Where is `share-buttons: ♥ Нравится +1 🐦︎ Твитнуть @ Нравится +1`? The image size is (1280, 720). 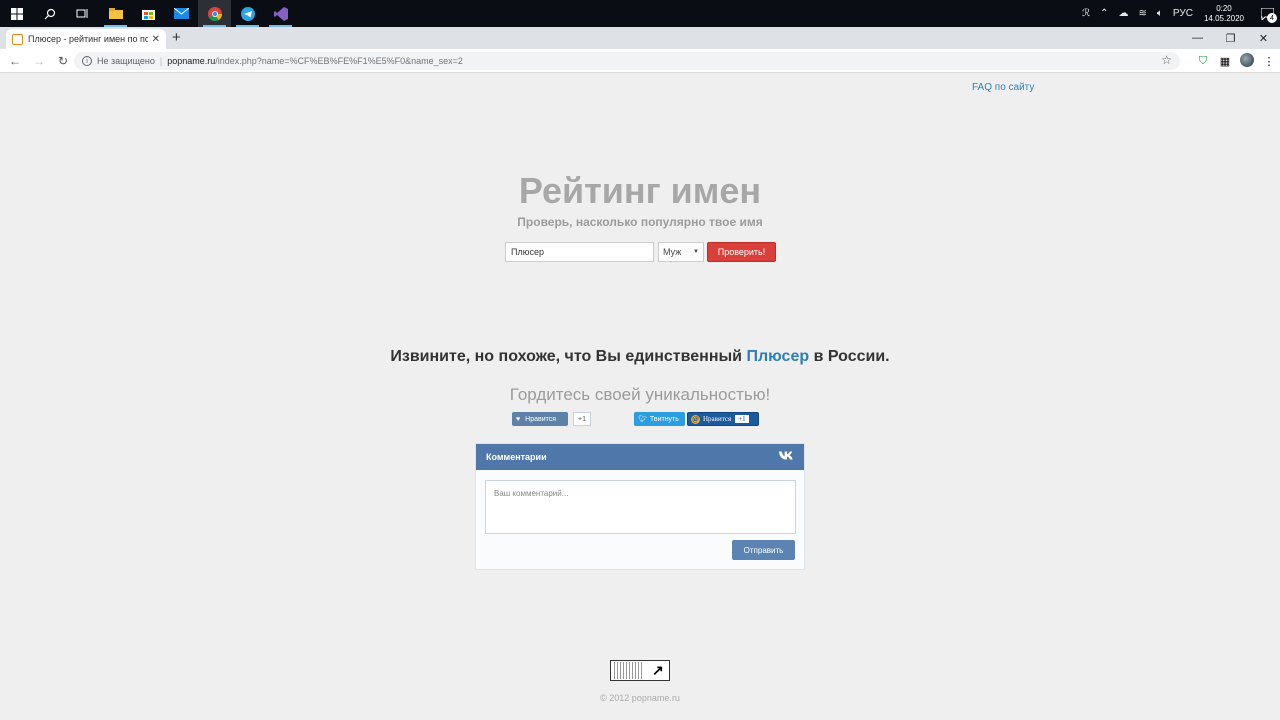
share-buttons: ♥ Нравится +1 🐦︎ Твитнуть @ Нравится +1 is located at coordinates (642, 419).